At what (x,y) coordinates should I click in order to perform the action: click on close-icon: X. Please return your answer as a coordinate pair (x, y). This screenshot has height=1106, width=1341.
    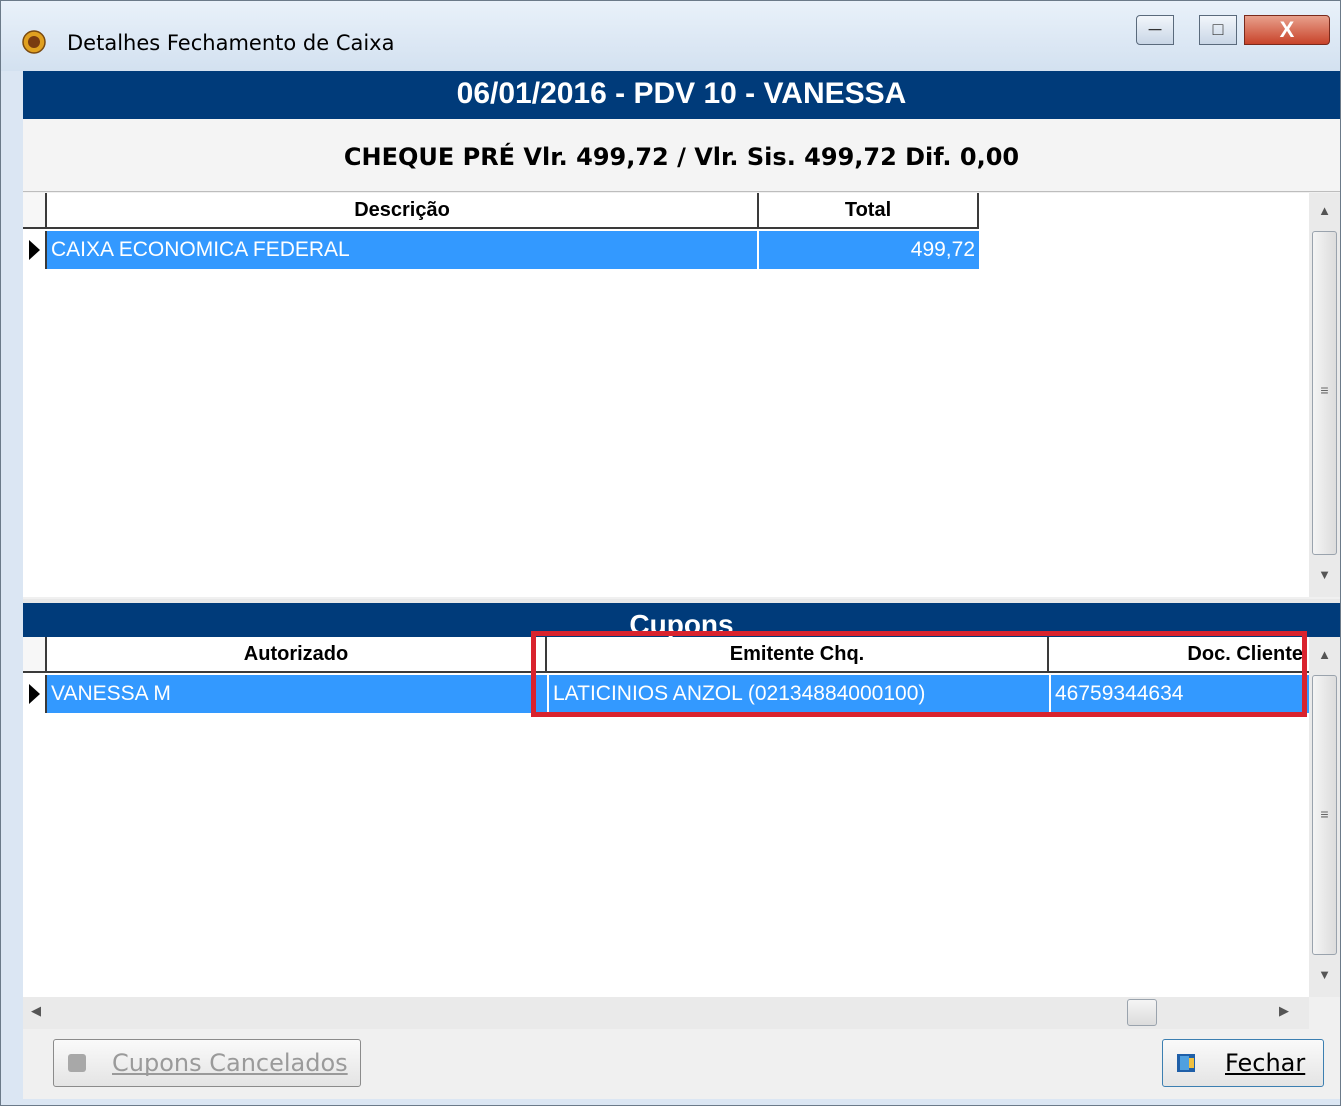
    Looking at the image, I should click on (1287, 29).